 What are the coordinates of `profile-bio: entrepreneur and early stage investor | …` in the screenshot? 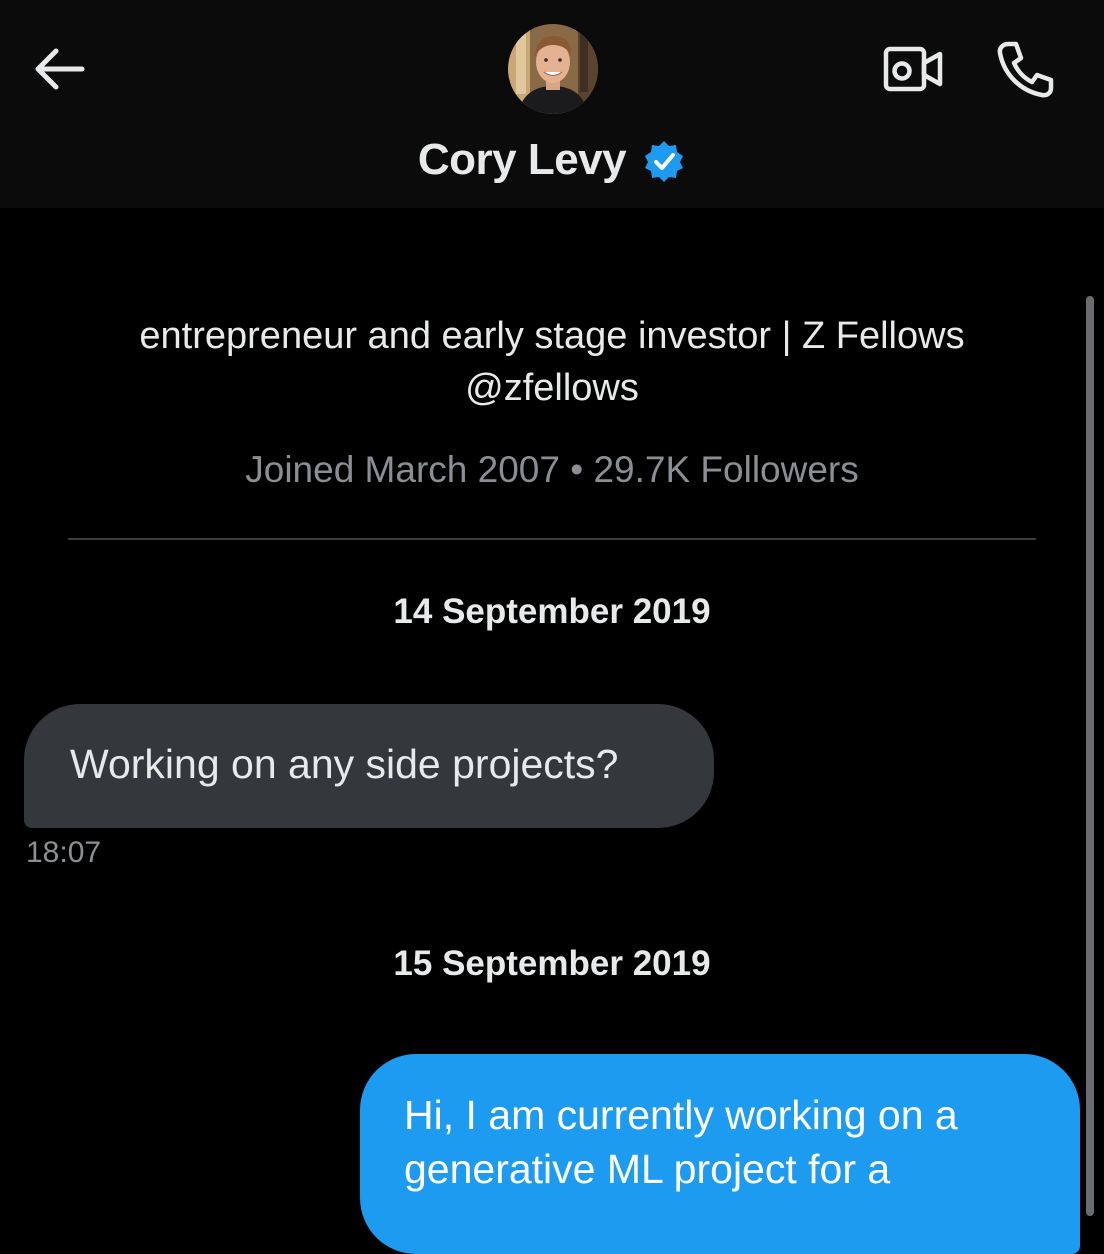 It's located at (552, 362).